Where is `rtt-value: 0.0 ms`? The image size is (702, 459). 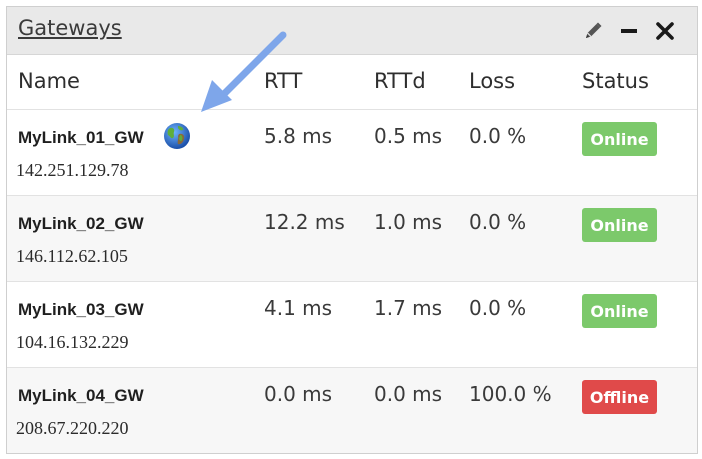
rtt-value: 0.0 ms is located at coordinates (298, 394).